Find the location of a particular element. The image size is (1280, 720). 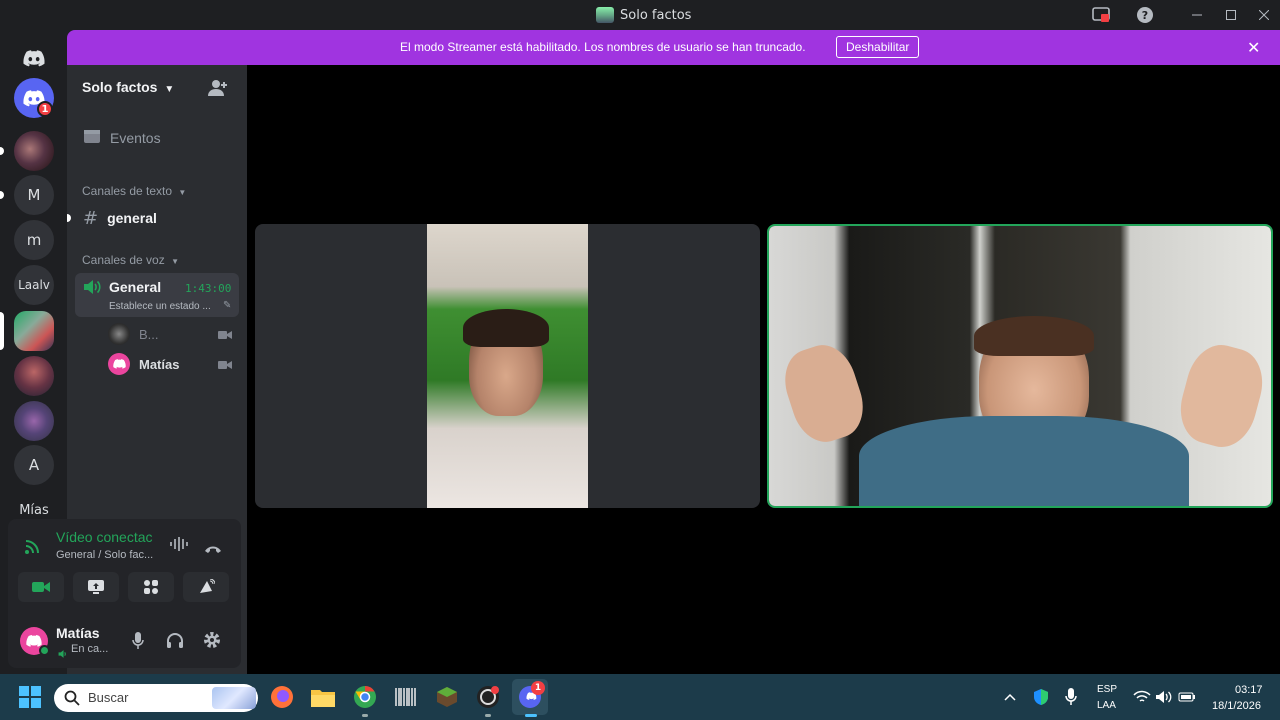

server-m-lower: m is located at coordinates (34, 240).